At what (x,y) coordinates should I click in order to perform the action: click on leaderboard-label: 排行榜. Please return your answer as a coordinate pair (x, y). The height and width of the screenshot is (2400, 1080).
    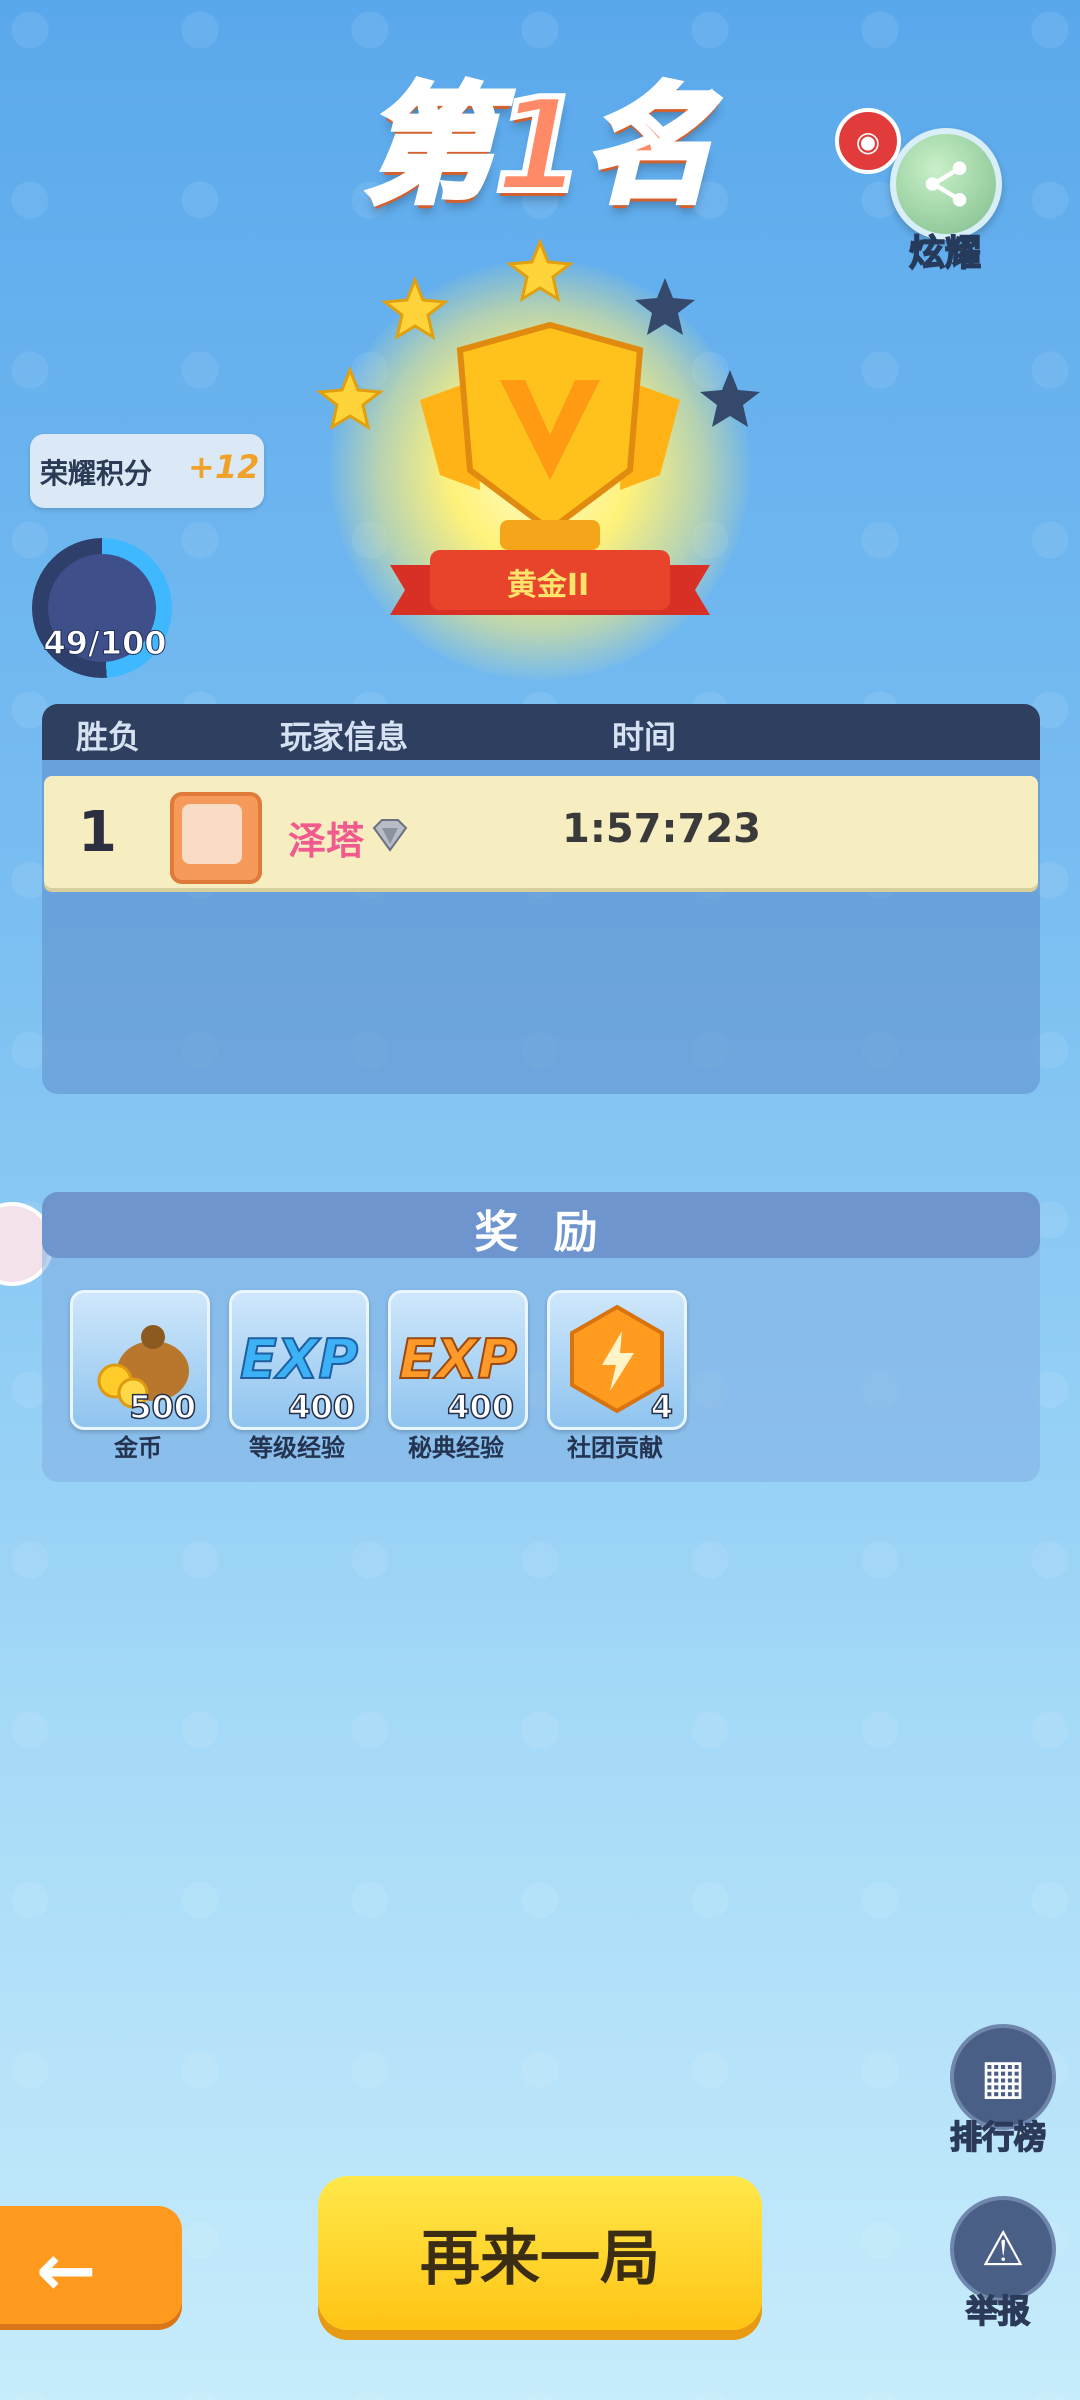
    Looking at the image, I should click on (998, 2137).